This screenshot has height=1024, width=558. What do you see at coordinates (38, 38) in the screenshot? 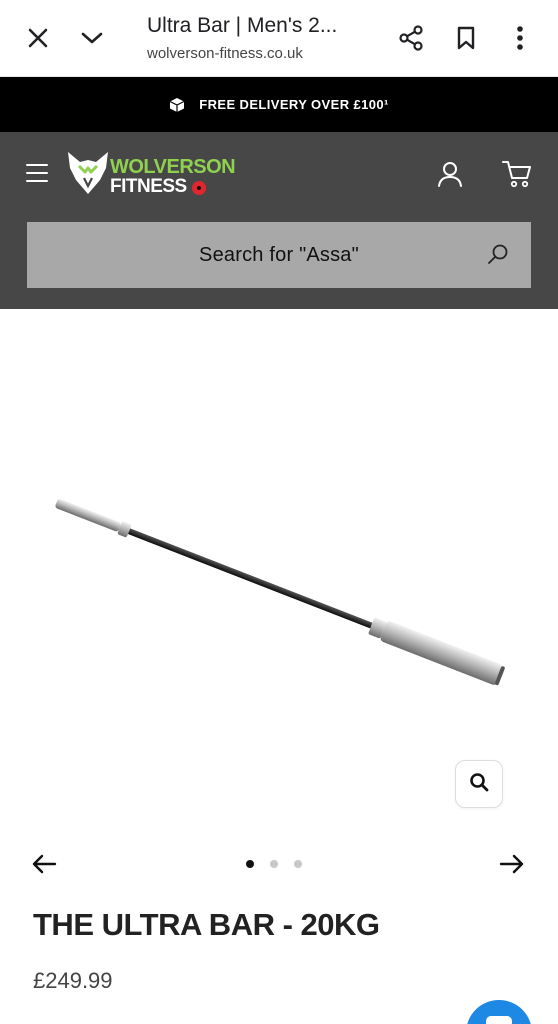
I see `close-icon` at bounding box center [38, 38].